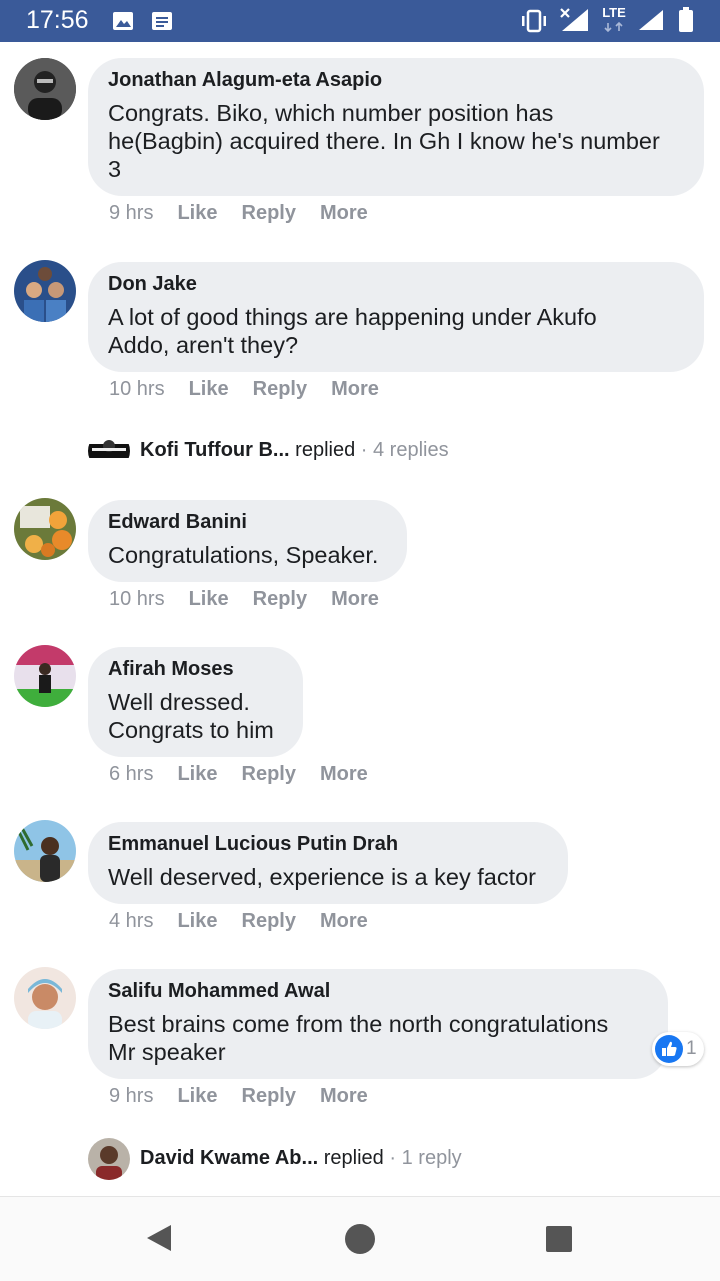 The width and height of the screenshot is (720, 1281). Describe the element at coordinates (360, 21) in the screenshot. I see `status-bar: 17:56 LTE` at that location.